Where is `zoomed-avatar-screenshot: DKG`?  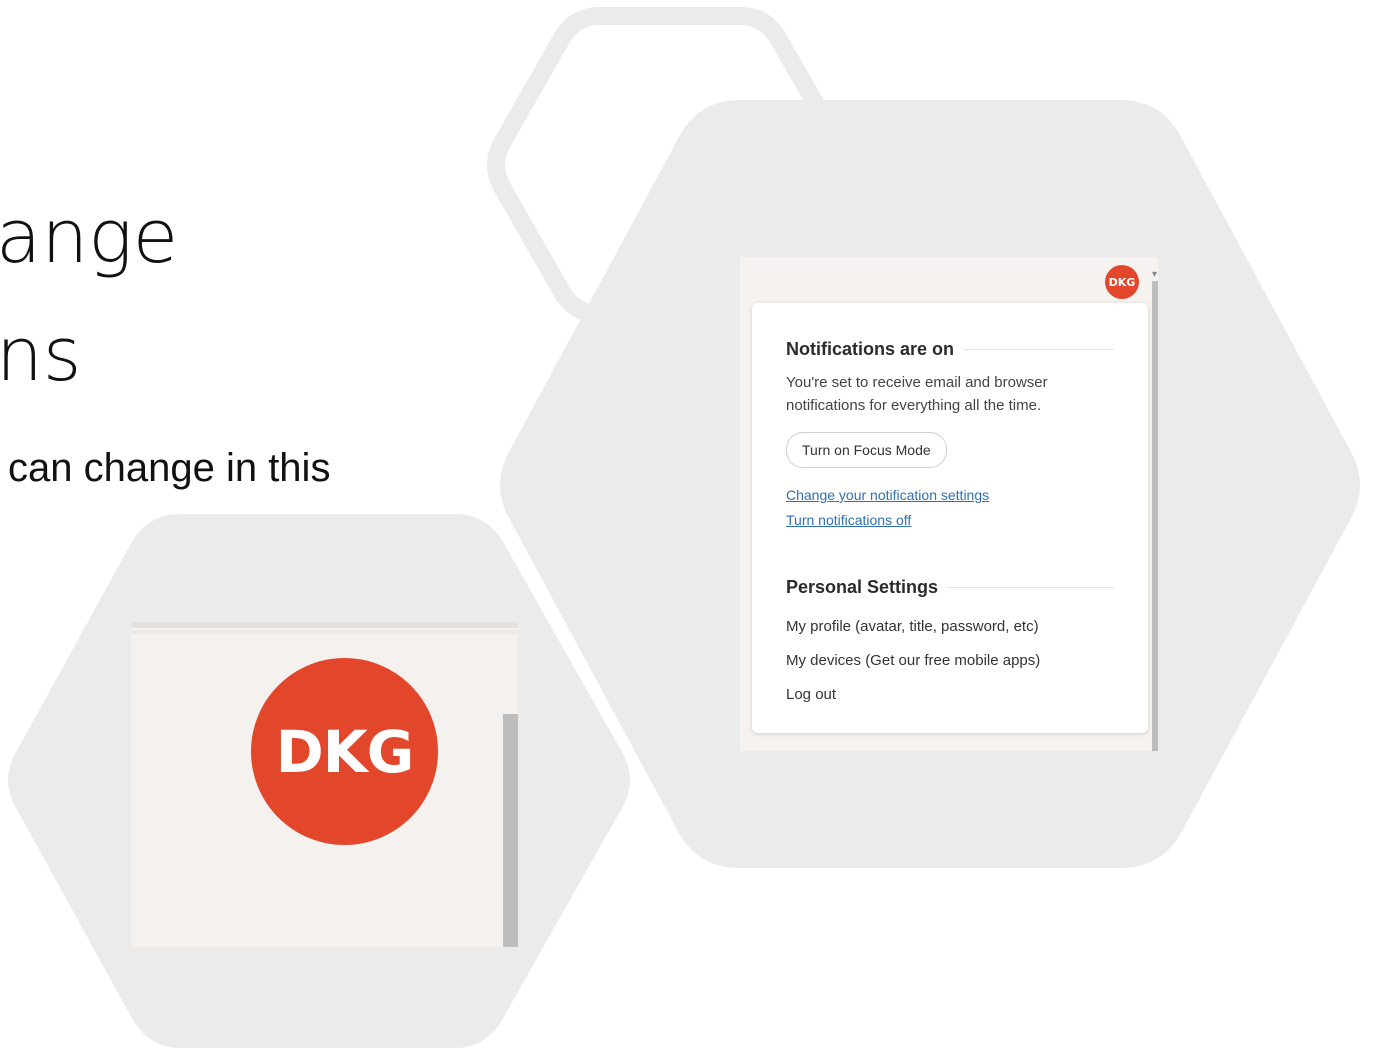
zoomed-avatar-screenshot: DKG is located at coordinates (324, 784).